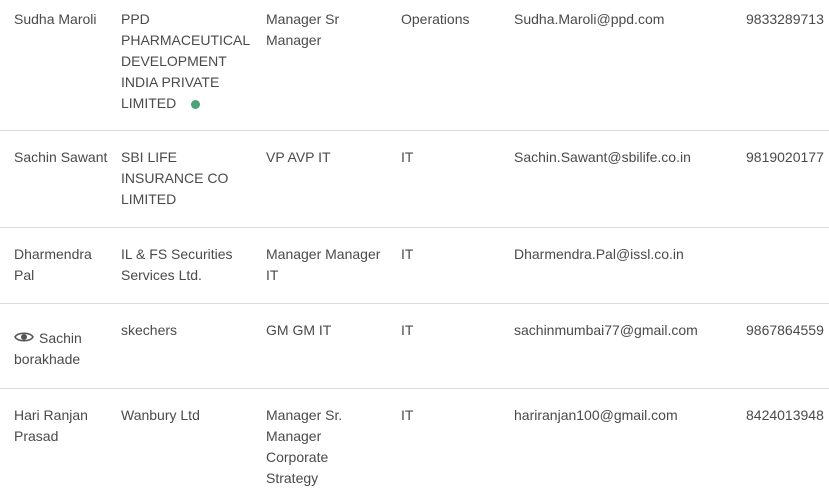  I want to click on designation: Manager Sr. Manager Corporate Strategy, so click(304, 446).